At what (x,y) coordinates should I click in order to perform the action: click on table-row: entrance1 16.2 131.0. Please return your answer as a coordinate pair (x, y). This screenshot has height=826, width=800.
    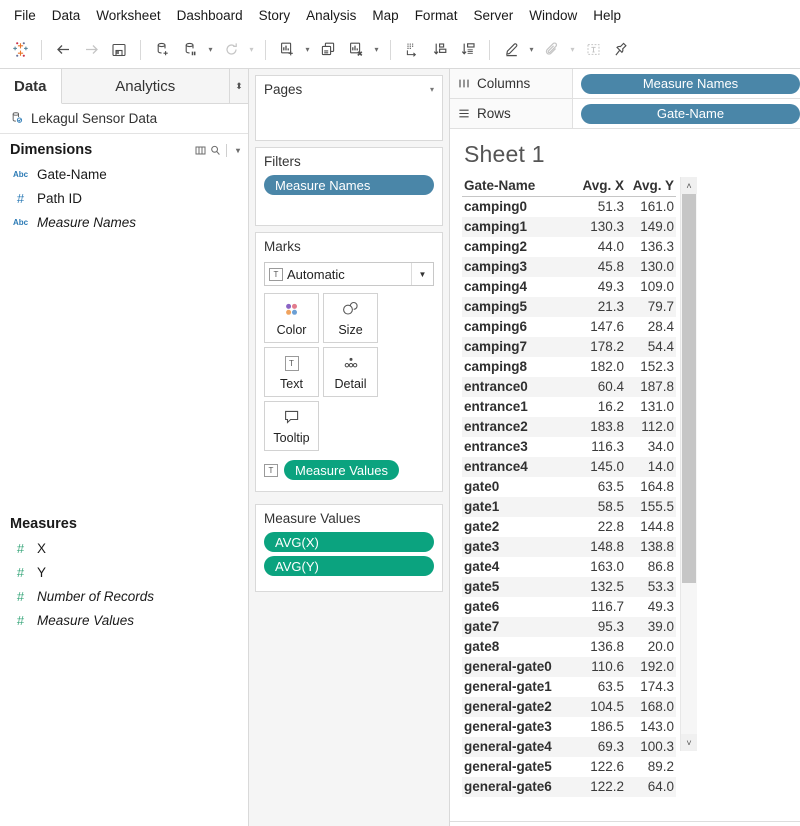
    Looking at the image, I should click on (569, 407).